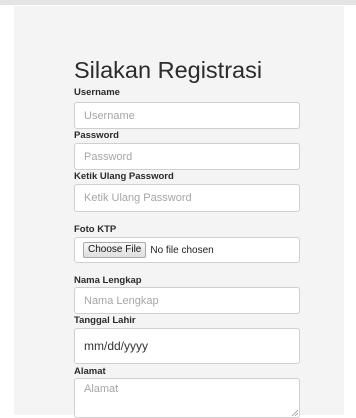 The image size is (356, 418). What do you see at coordinates (187, 300) in the screenshot?
I see `full-name-input` at bounding box center [187, 300].